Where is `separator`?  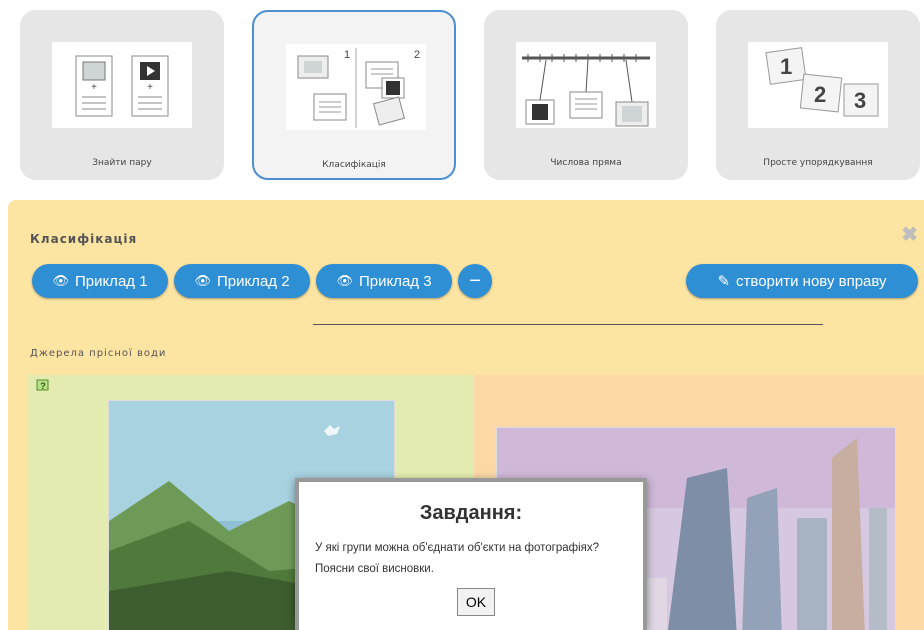
separator is located at coordinates (568, 324).